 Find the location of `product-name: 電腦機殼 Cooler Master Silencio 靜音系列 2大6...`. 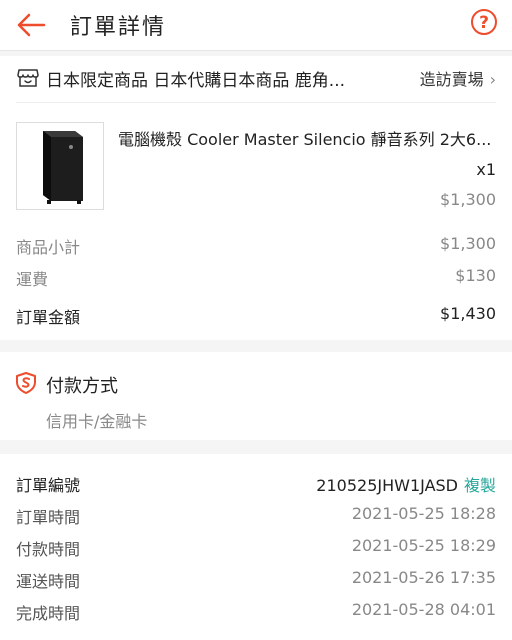

product-name: 電腦機殼 Cooler Master Silencio 靜音系列 2大6... is located at coordinates (308, 138).